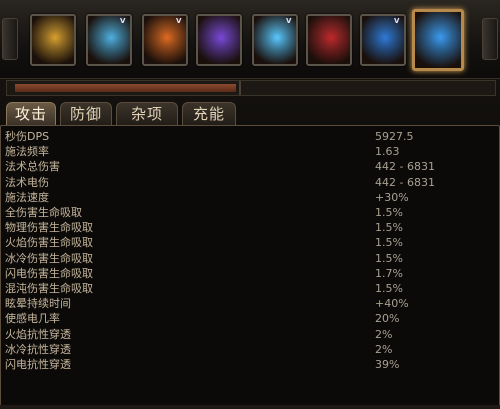 The height and width of the screenshot is (409, 500). I want to click on stat-value: 20%, so click(387, 319).